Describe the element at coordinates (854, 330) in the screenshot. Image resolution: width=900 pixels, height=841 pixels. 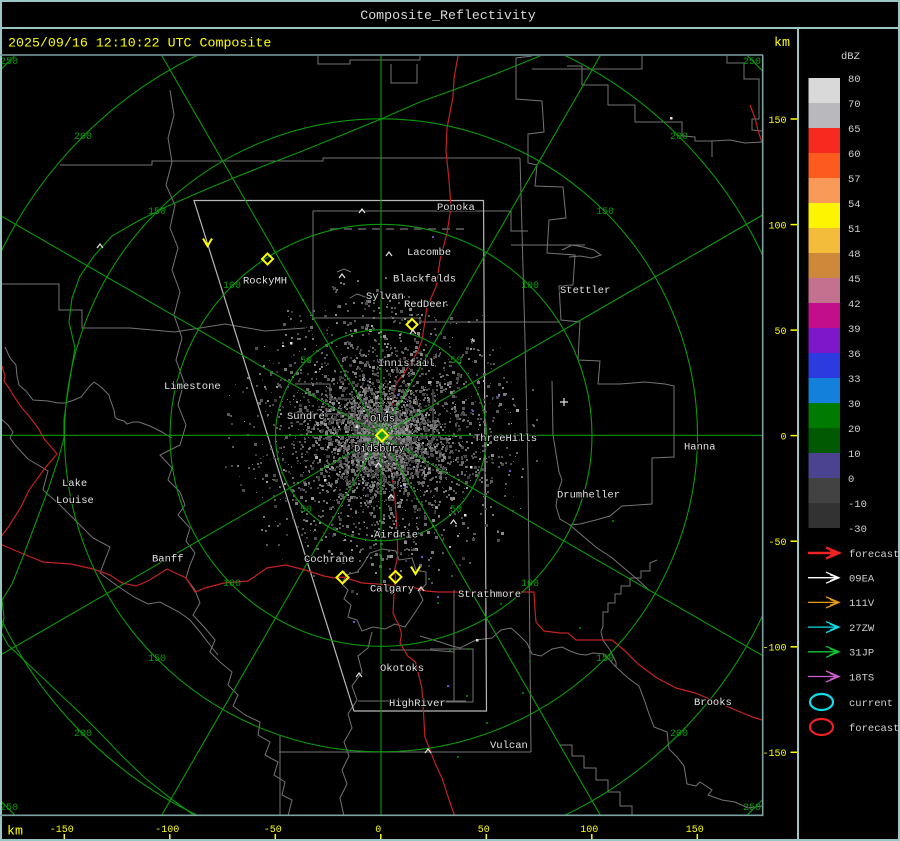
I see `svg-text: 39` at that location.